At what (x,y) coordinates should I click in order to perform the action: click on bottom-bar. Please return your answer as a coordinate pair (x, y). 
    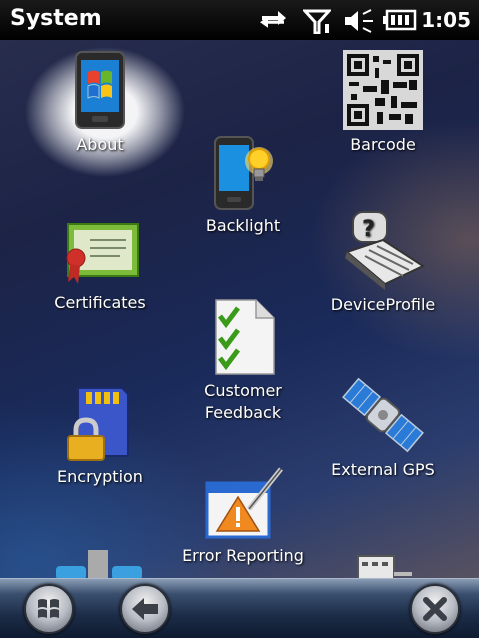
    Looking at the image, I should click on (239, 608).